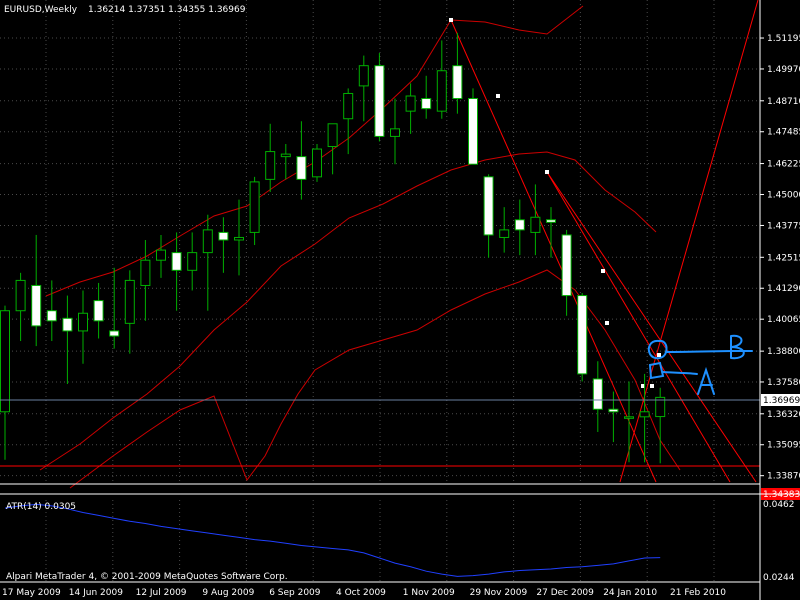 The height and width of the screenshot is (600, 800). I want to click on price-tick-label: 1.38800, so click(783, 352).